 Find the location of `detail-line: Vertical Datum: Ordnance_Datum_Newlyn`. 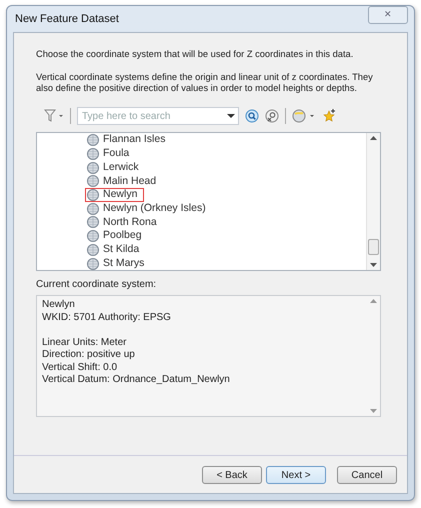

detail-line: Vertical Datum: Ordnance_Datum_Newlyn is located at coordinates (136, 380).